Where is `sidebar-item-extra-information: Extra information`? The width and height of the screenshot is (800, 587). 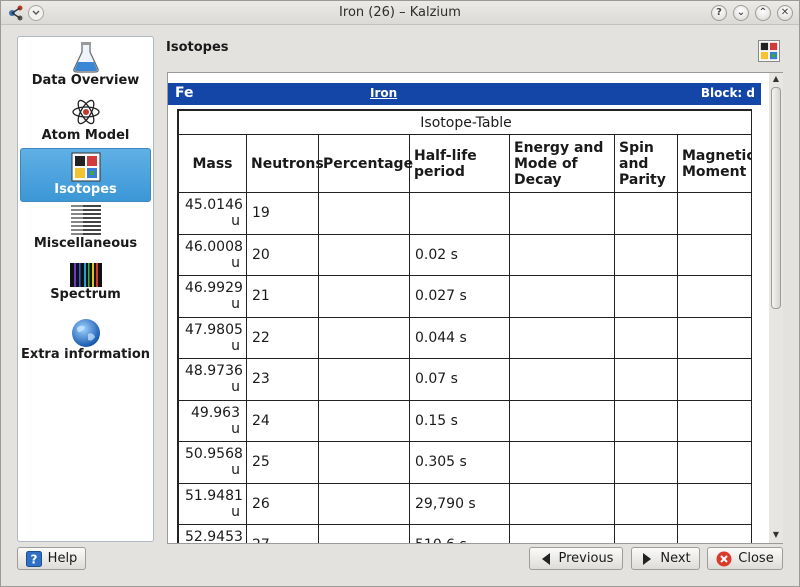 sidebar-item-extra-information: Extra information is located at coordinates (85, 350).